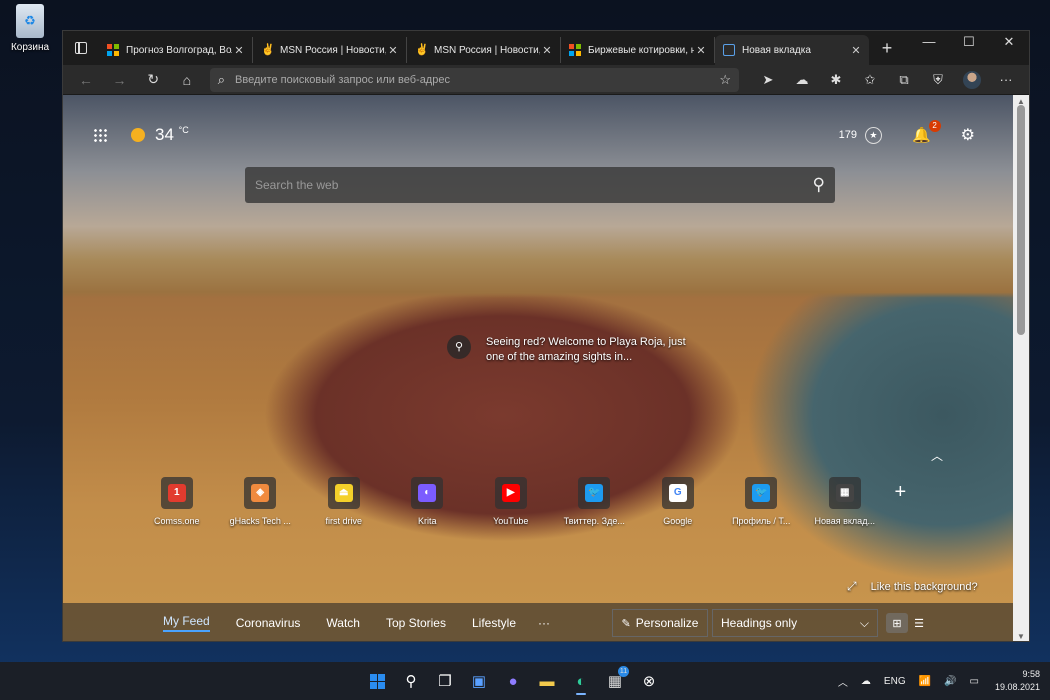 This screenshot has width=1050, height=700. What do you see at coordinates (897, 623) in the screenshot?
I see `grid-view-icon: ⊞` at bounding box center [897, 623].